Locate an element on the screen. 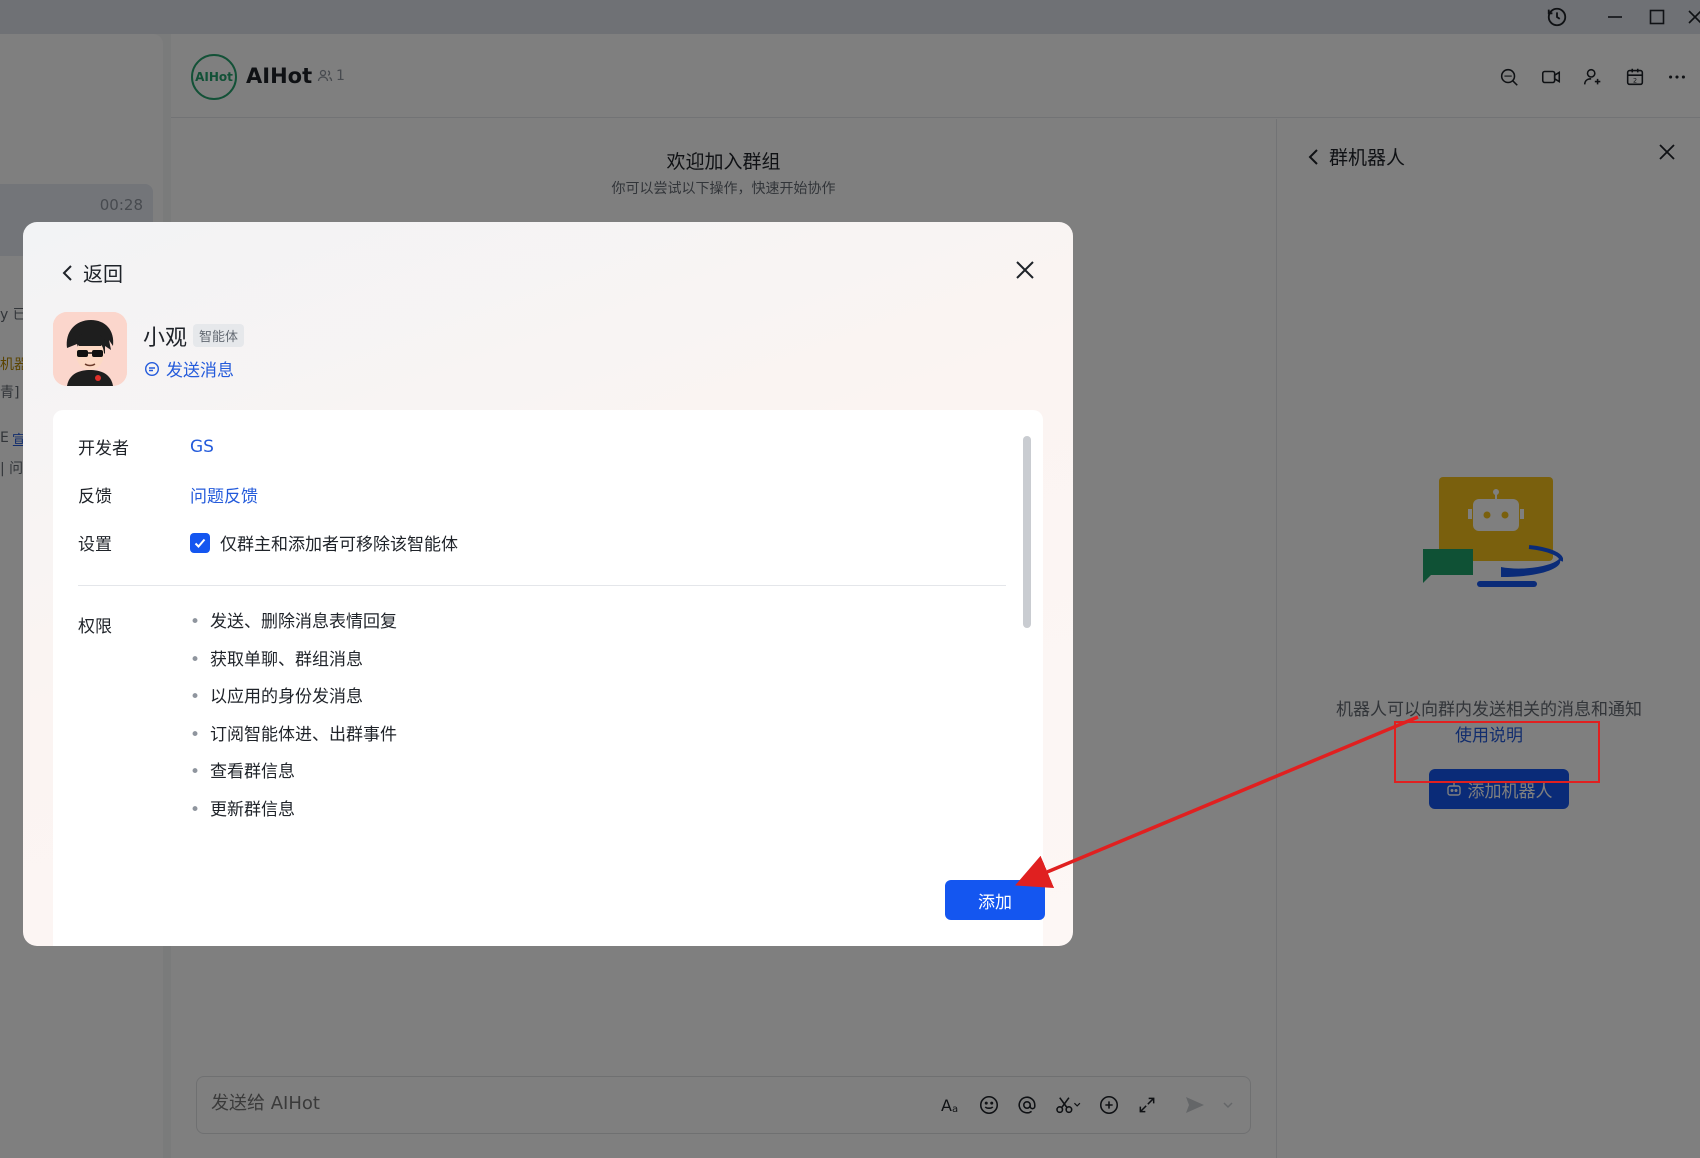 The width and height of the screenshot is (1700, 1158). dialog-back-button: 返回 is located at coordinates (92, 272).